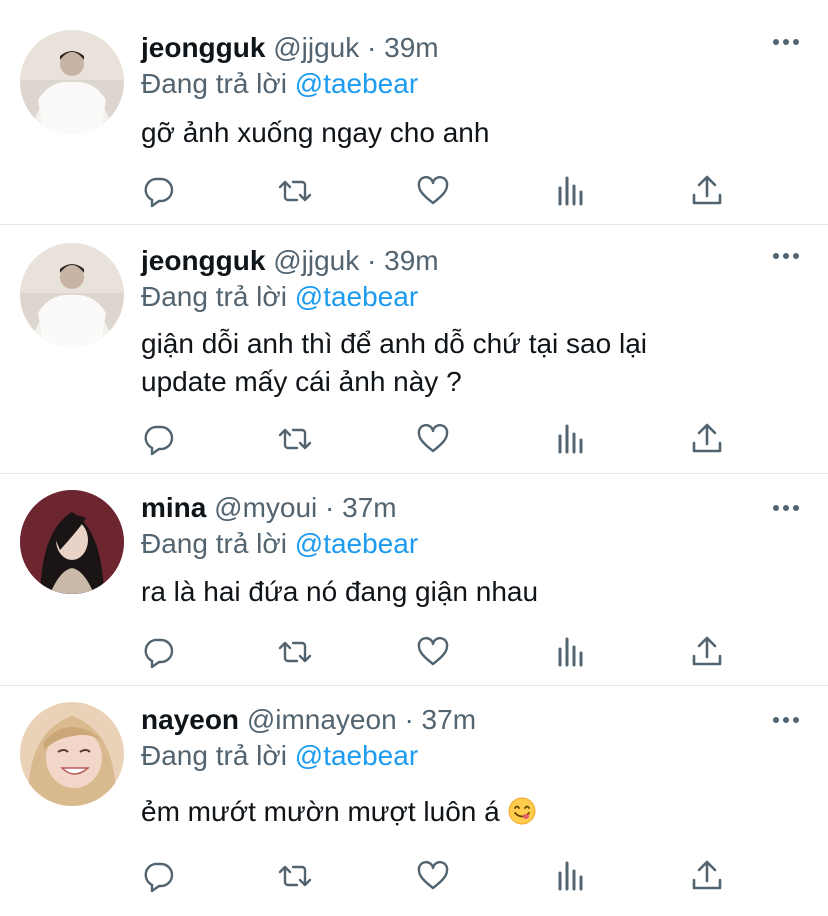 The image size is (828, 916). I want to click on tweet-header: nayeon @imnayeon · 37m, so click(308, 720).